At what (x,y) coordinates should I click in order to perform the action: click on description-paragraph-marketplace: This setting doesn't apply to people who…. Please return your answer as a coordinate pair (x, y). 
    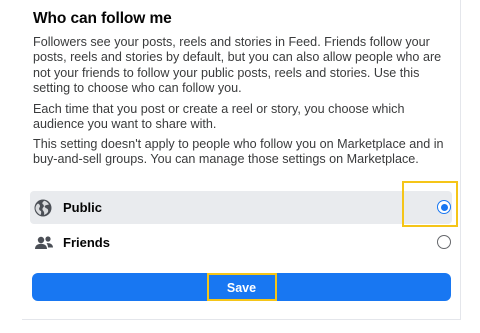
    Looking at the image, I should click on (238, 152).